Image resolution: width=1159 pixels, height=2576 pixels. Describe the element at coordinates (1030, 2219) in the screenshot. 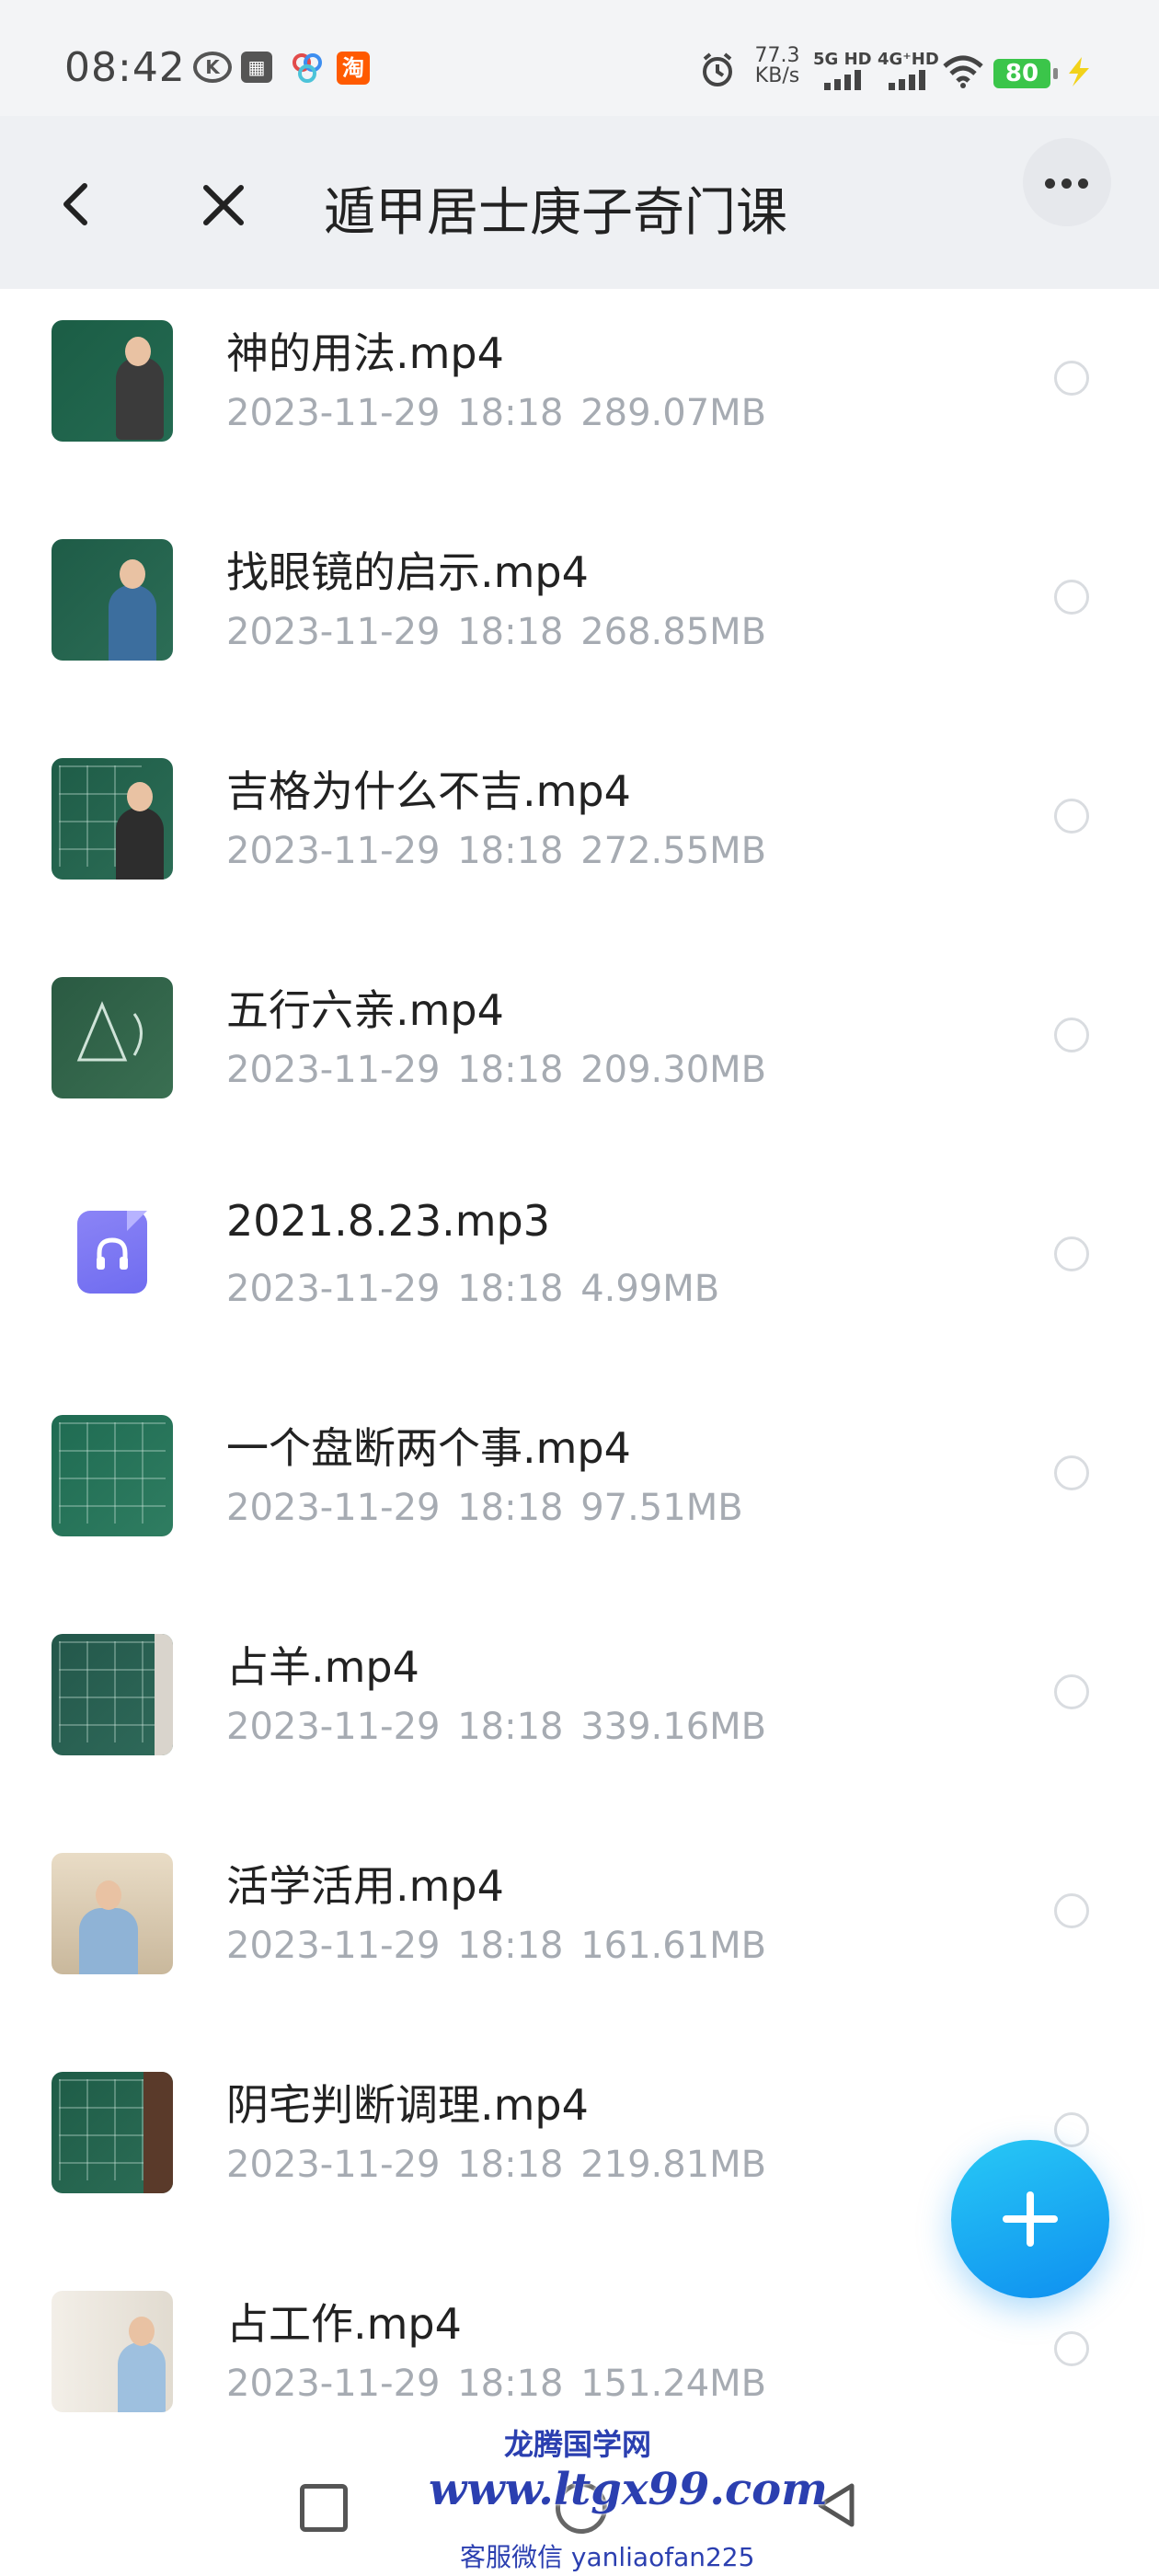

I see `add-fab-button` at that location.